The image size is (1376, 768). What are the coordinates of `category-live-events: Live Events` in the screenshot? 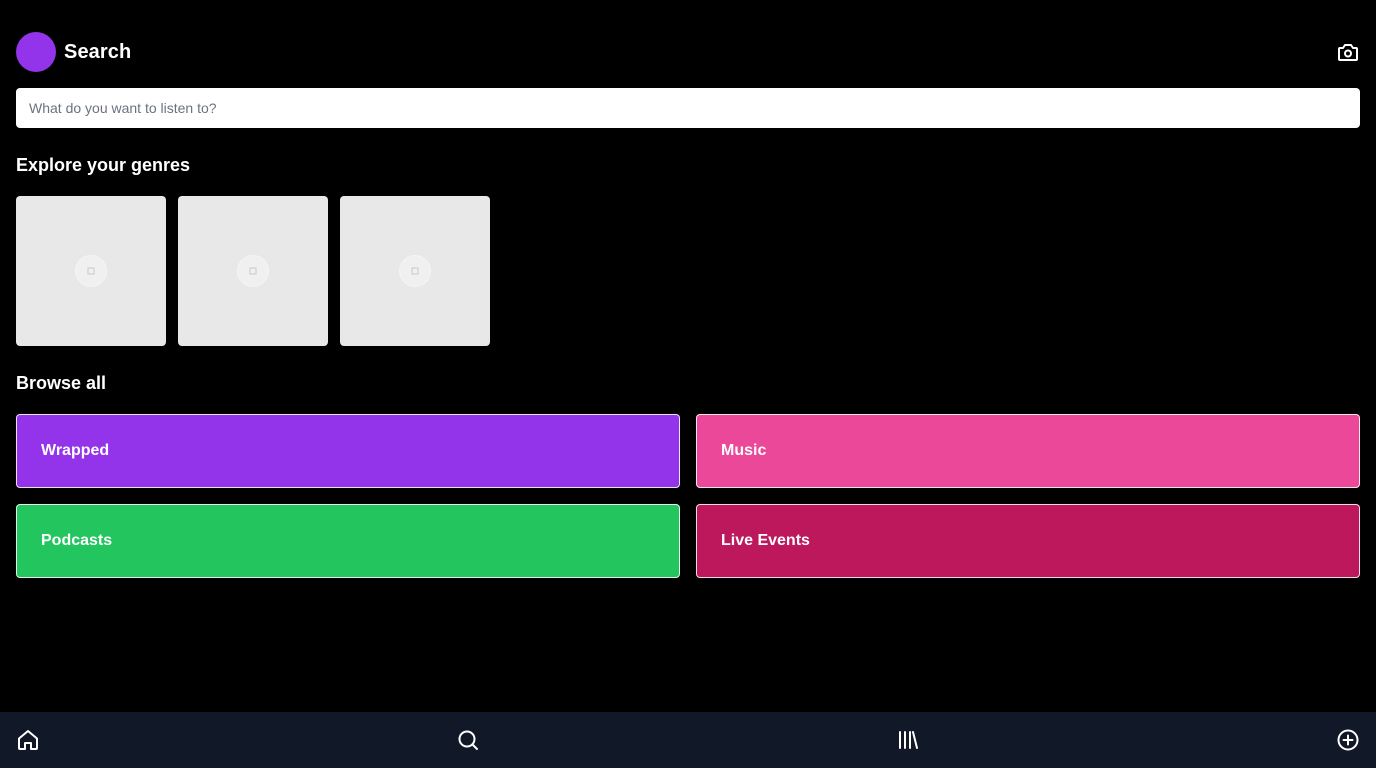 It's located at (1028, 541).